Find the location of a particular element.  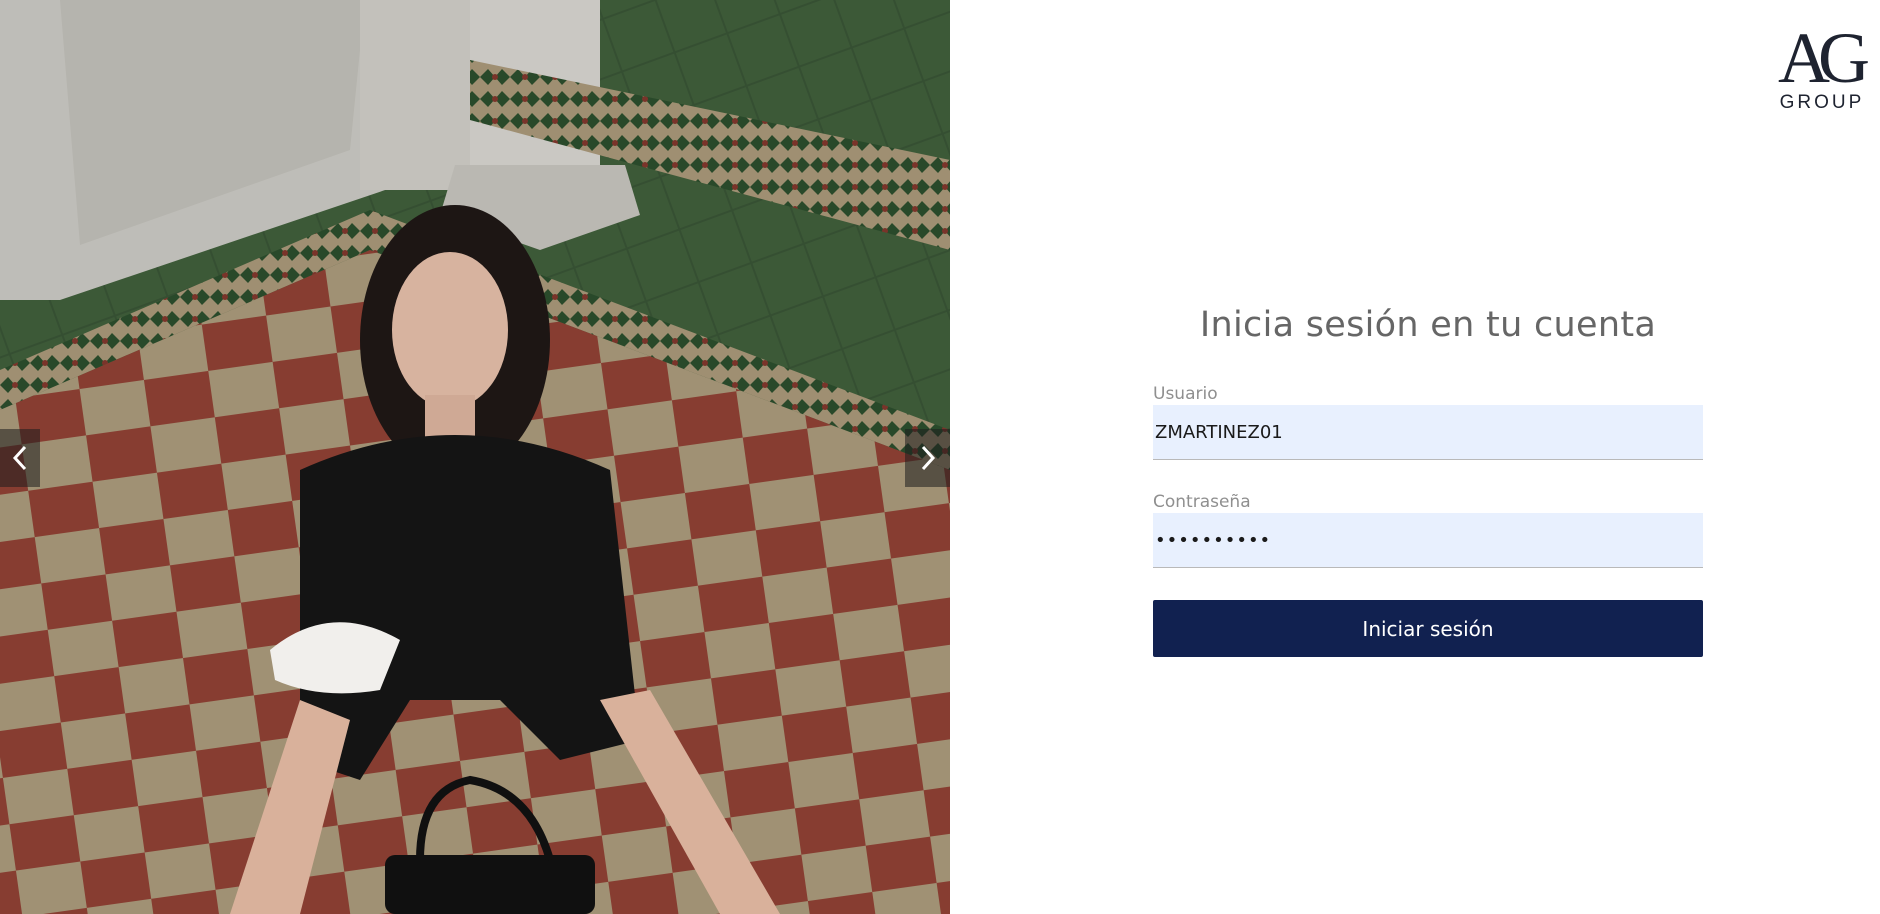

chevron-right-icon is located at coordinates (928, 458).